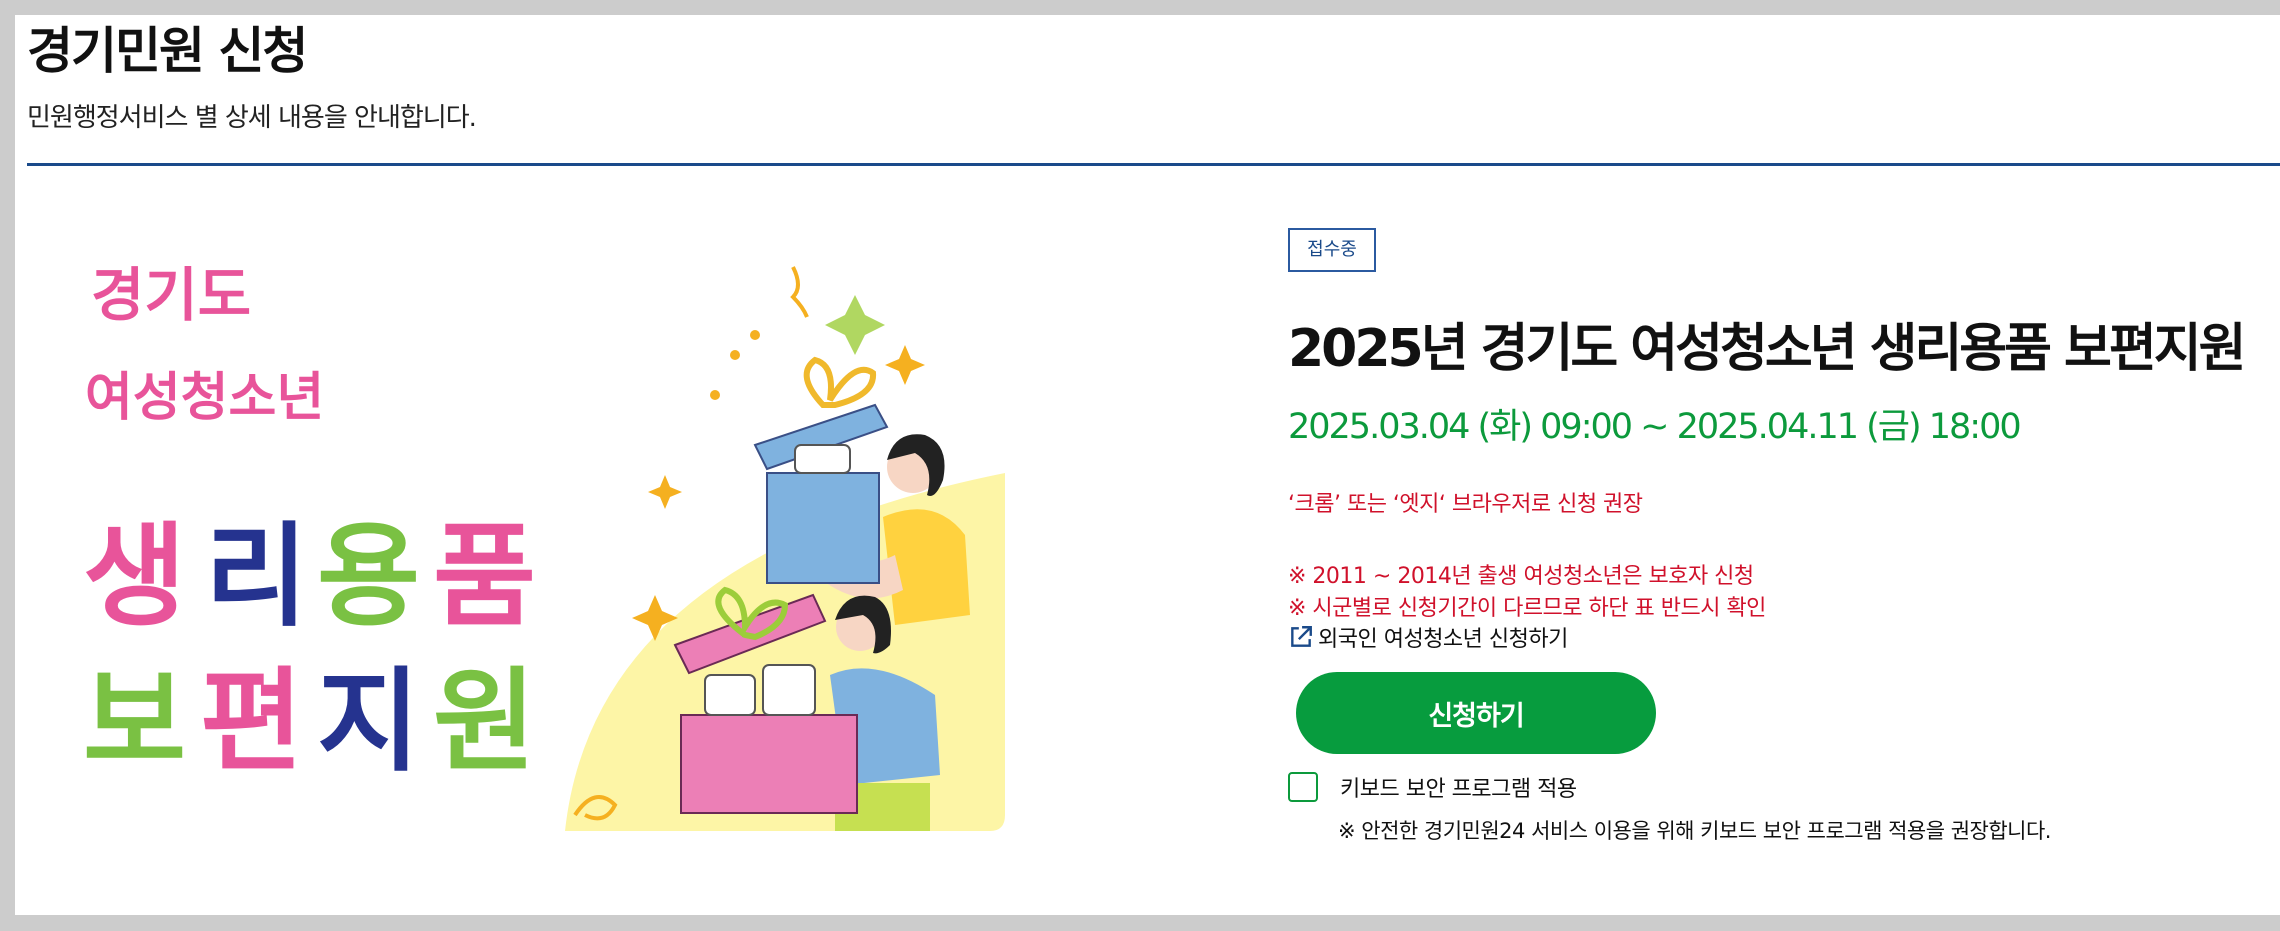 The width and height of the screenshot is (2280, 931). I want to click on notice-period-check: ※ 시군별로 신청기간이 다르므로 하단 표 반드시 확인, so click(1527, 608).